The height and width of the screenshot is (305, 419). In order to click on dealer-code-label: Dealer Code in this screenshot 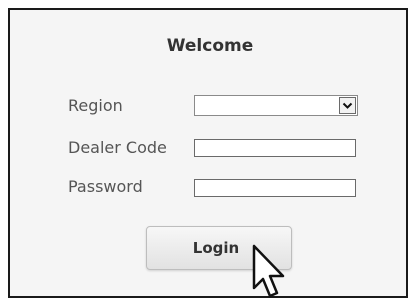, I will do `click(117, 147)`.